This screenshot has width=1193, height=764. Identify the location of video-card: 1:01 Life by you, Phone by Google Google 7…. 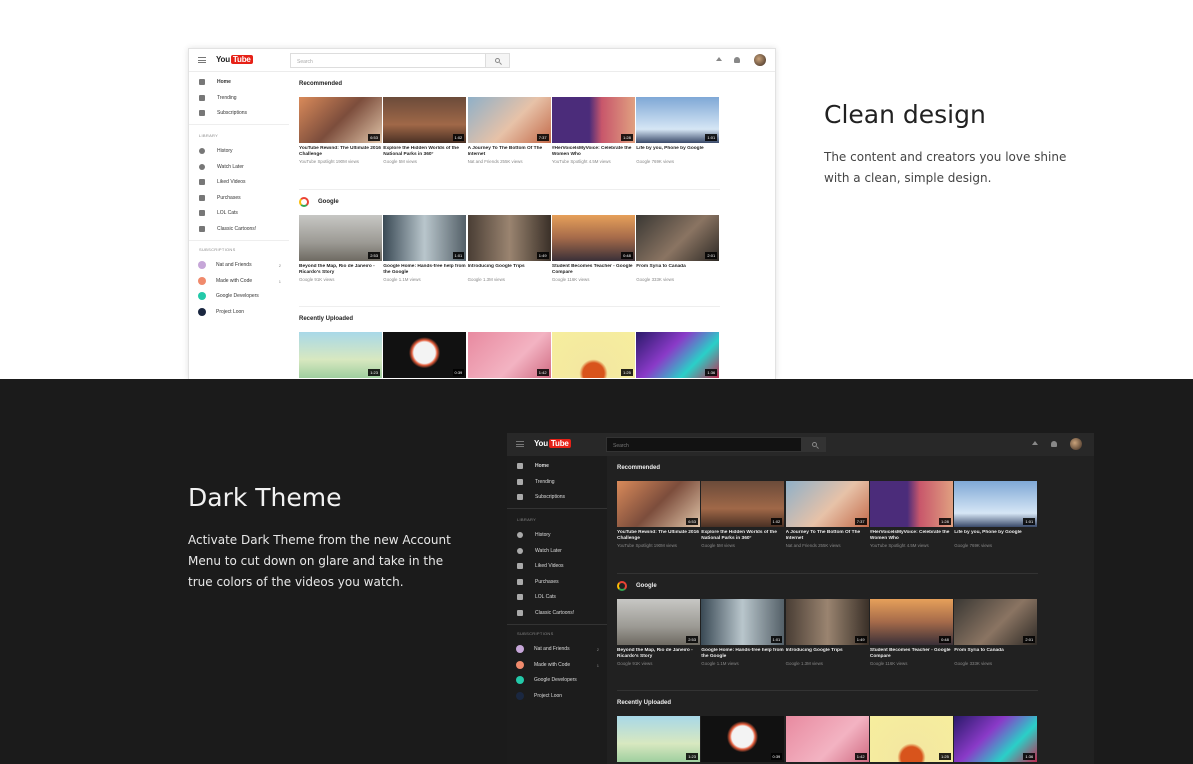
(996, 514).